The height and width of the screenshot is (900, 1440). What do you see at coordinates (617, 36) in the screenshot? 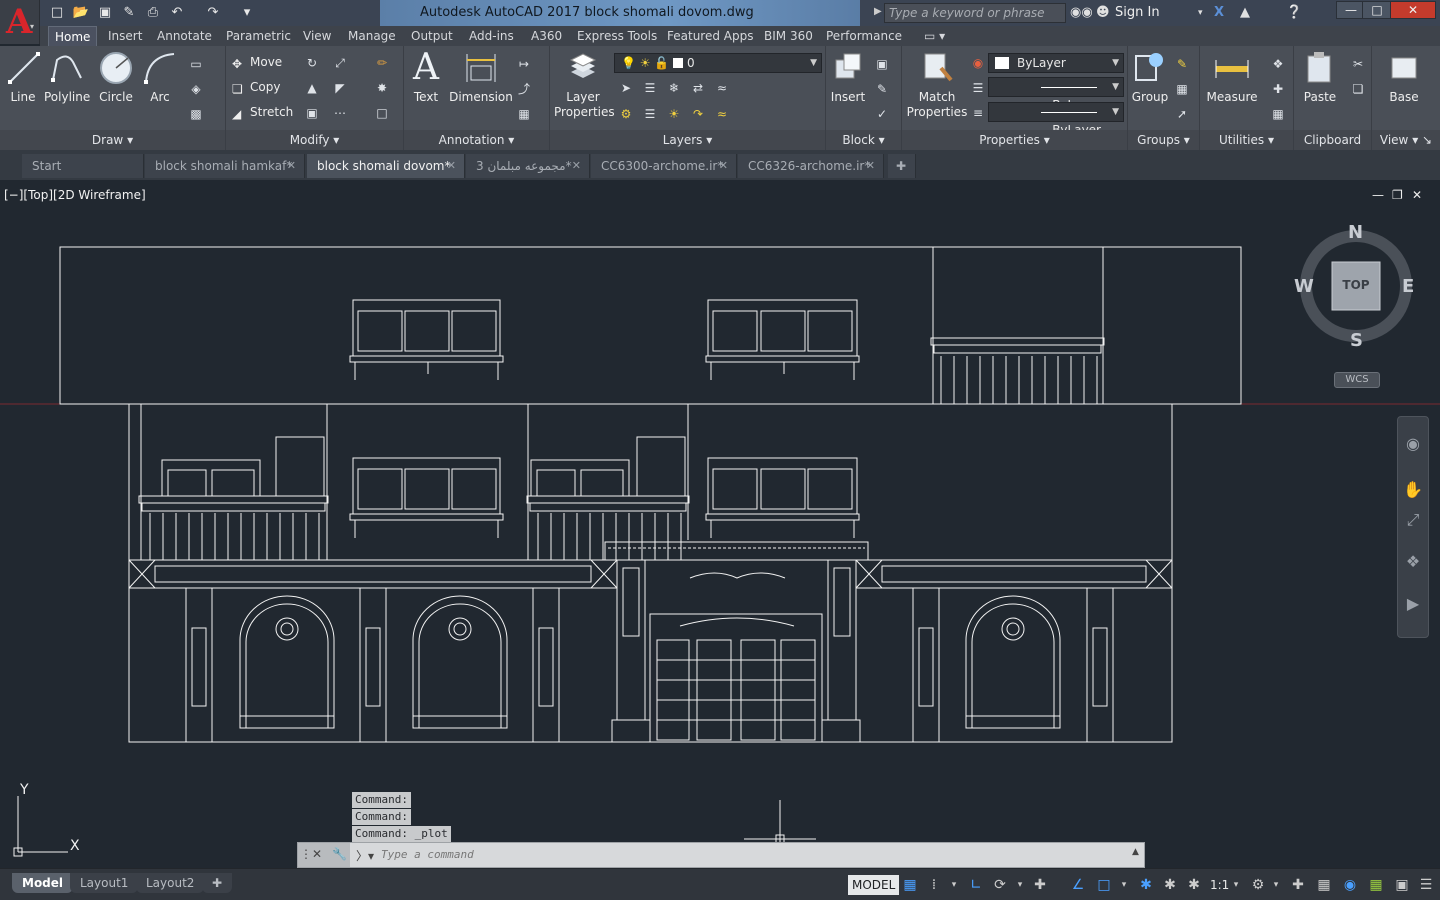
I see `tab-express-tools: Express Tools` at bounding box center [617, 36].